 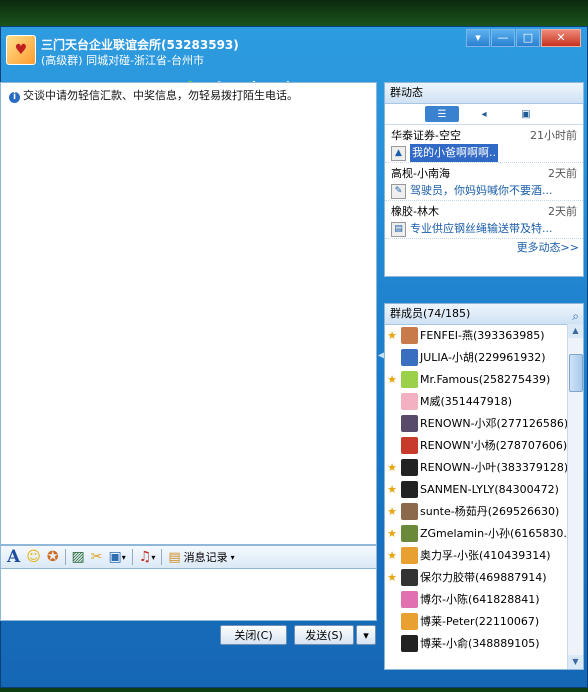 What do you see at coordinates (480, 643) in the screenshot?
I see `member-name: 博莱-小俞(348889105)` at bounding box center [480, 643].